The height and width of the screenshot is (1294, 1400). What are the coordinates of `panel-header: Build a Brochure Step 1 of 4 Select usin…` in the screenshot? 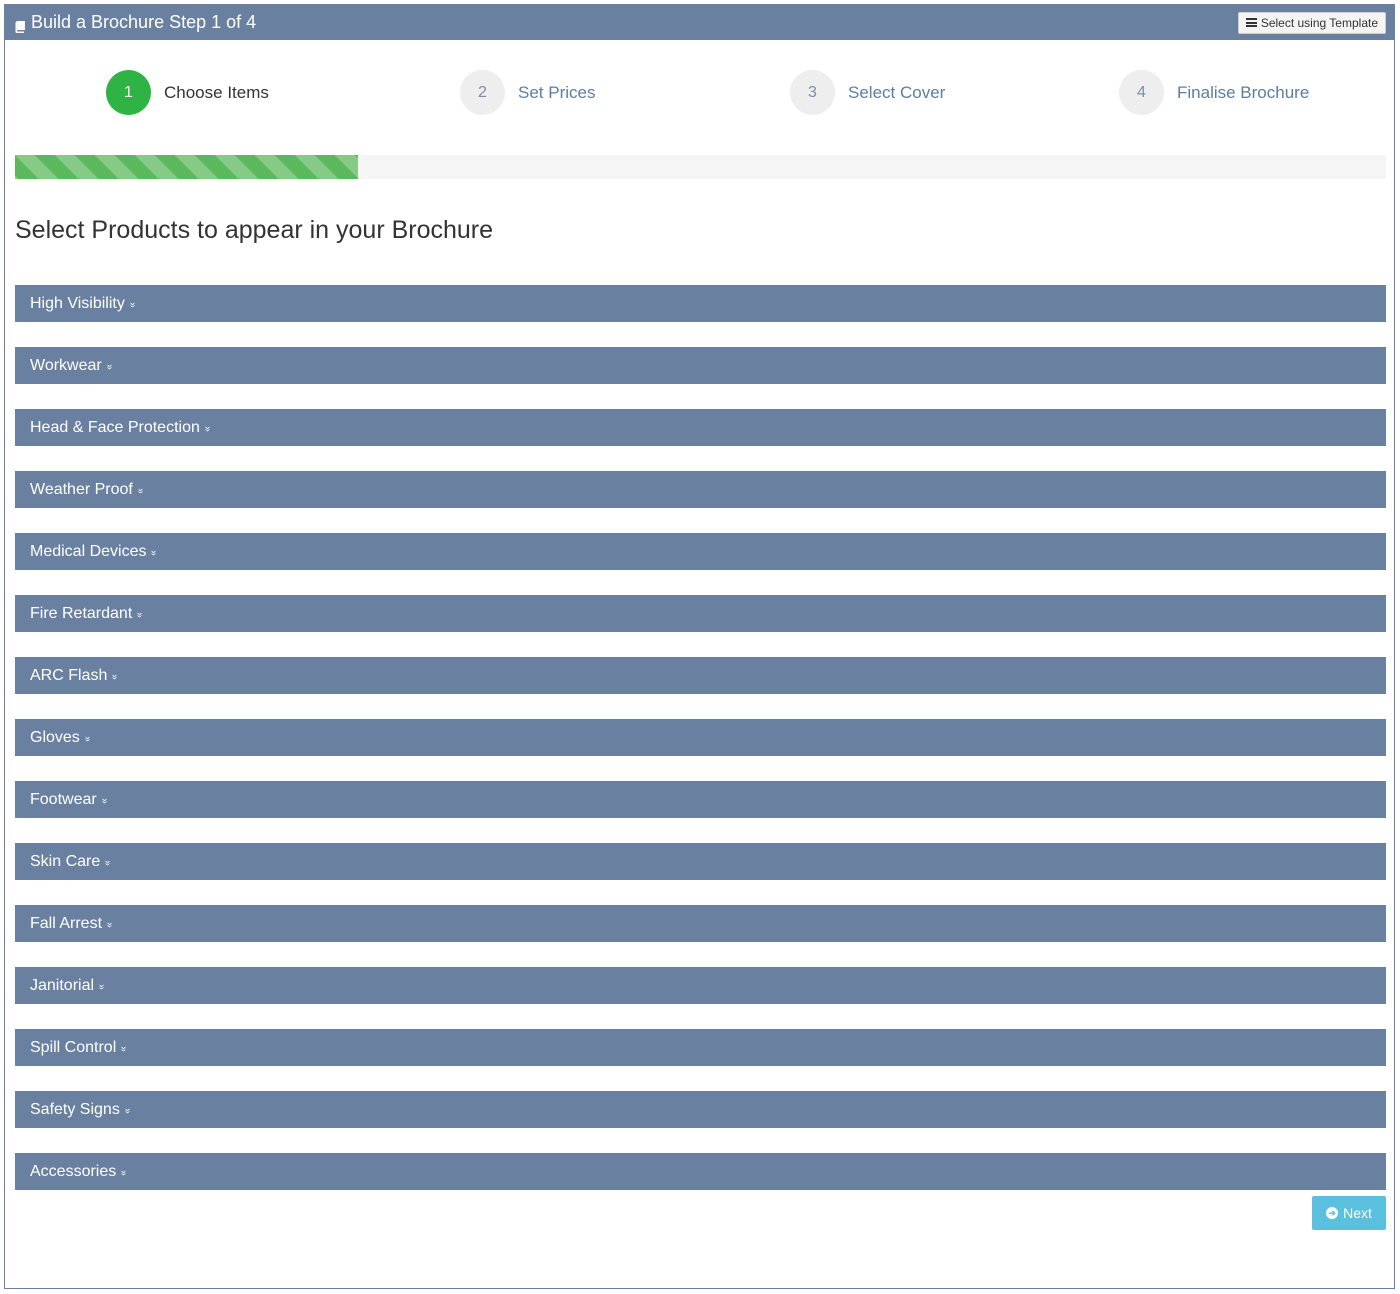 It's located at (699, 22).